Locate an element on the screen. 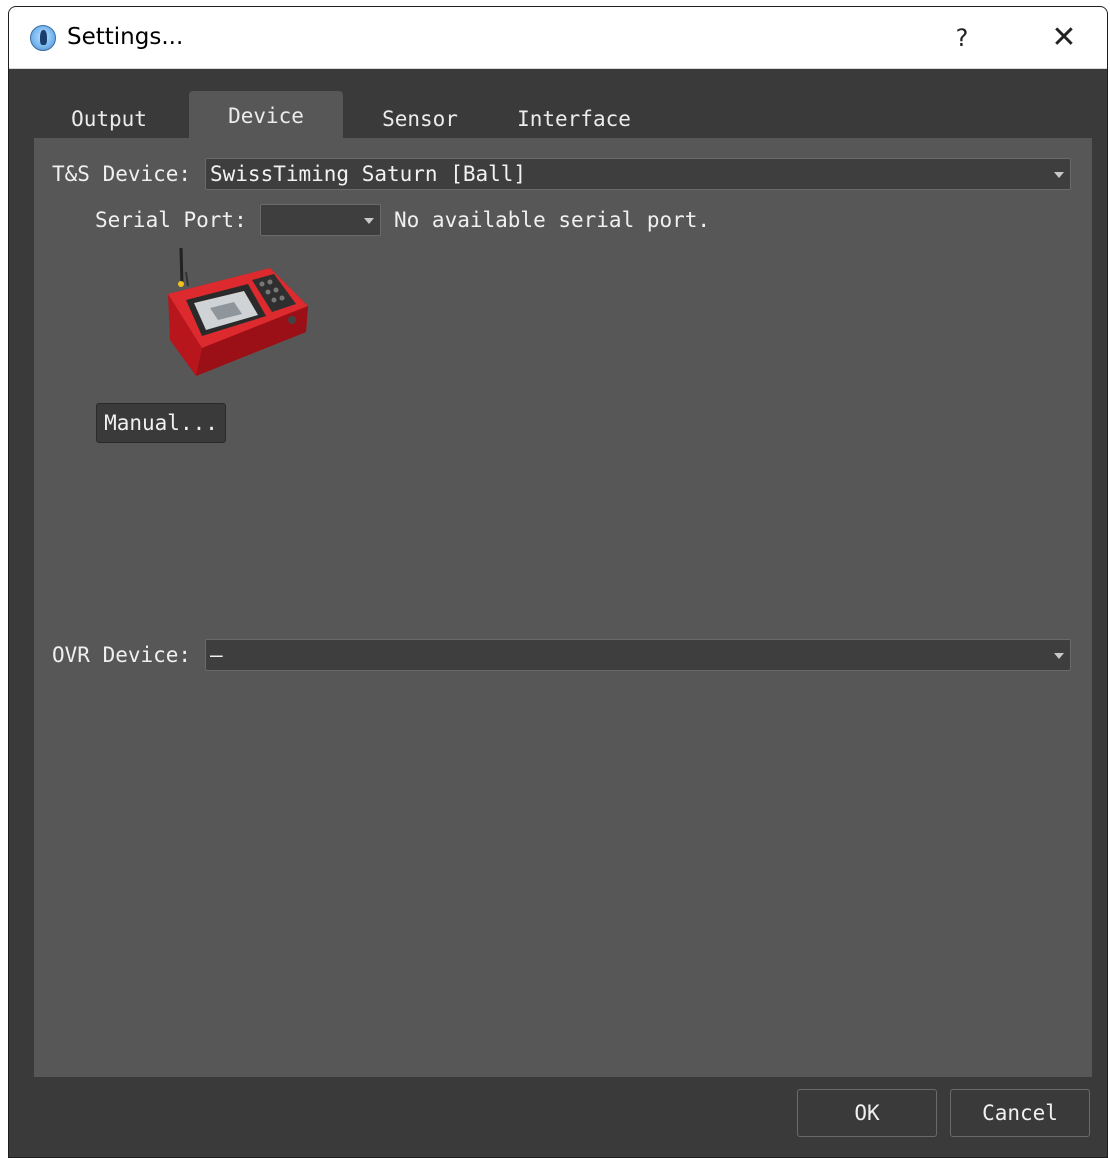 This screenshot has width=1110, height=1158. cancel-button: Cancel is located at coordinates (1020, 1113).